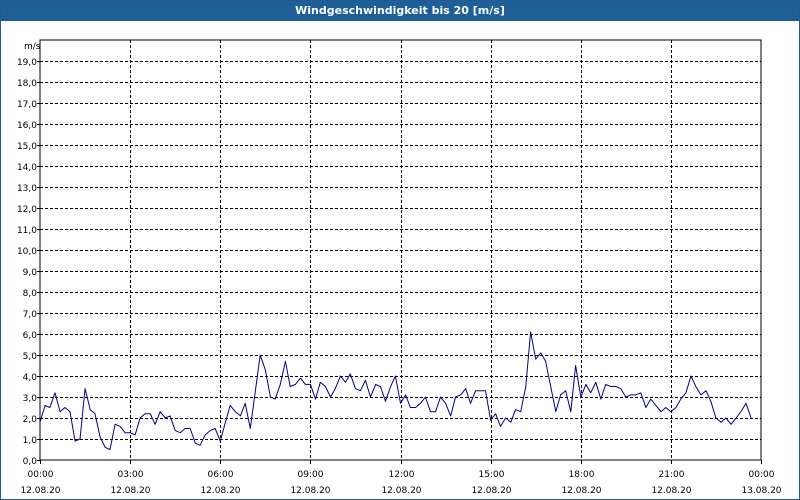 This screenshot has height=500, width=800. Describe the element at coordinates (672, 475) in the screenshot. I see `x-tick-time-label: 21:00` at that location.